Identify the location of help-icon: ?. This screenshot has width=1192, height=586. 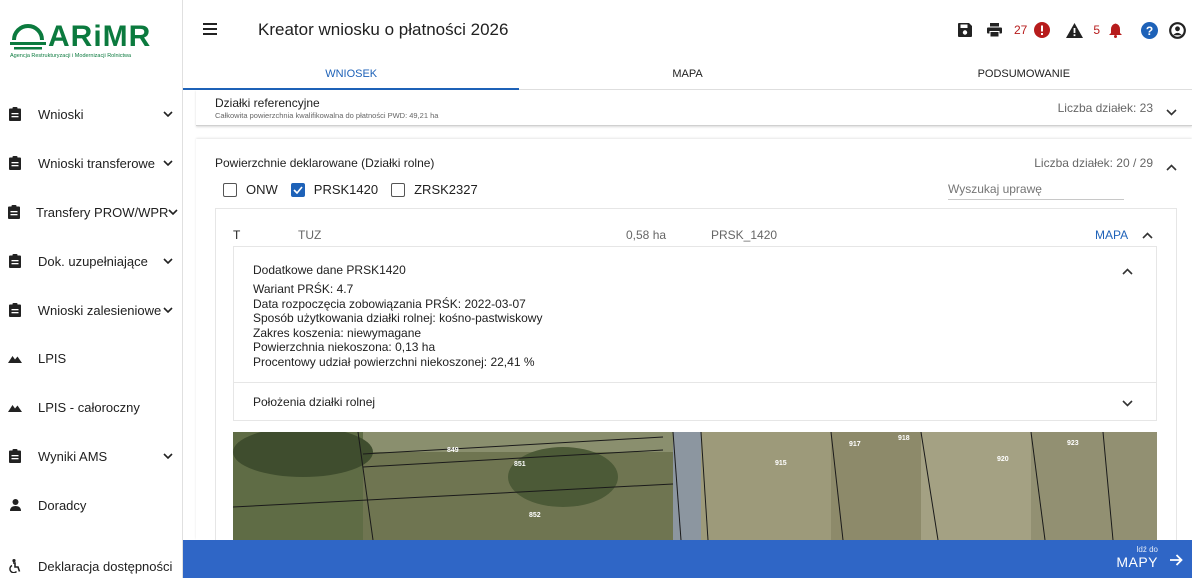
(1149, 30).